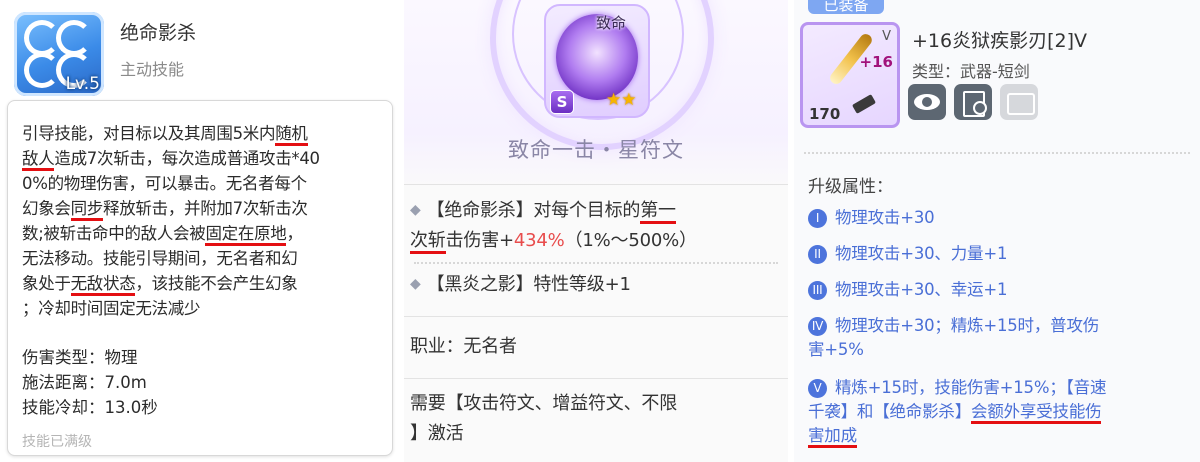 The image size is (1200, 462). Describe the element at coordinates (57, 442) in the screenshot. I see `skill-max-level-note: 技能已满级` at that location.